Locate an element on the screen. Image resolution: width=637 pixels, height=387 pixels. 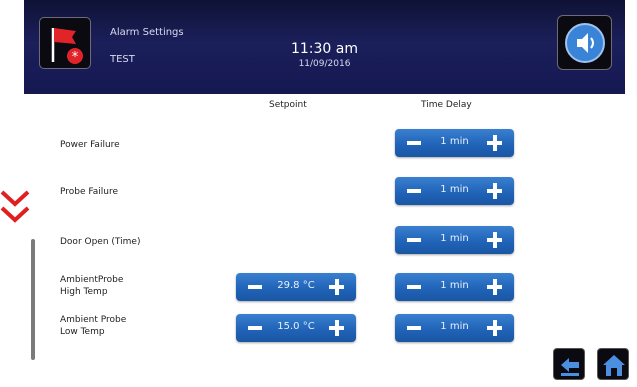
sound-button is located at coordinates (584, 42).